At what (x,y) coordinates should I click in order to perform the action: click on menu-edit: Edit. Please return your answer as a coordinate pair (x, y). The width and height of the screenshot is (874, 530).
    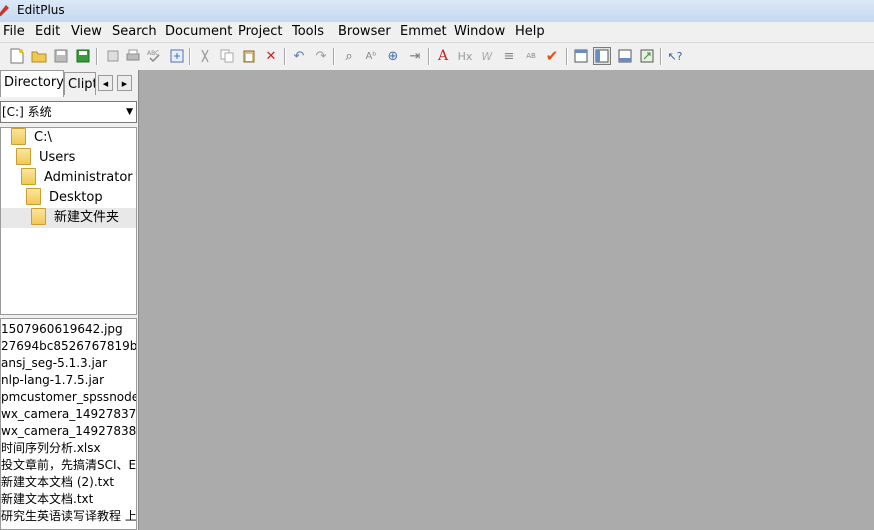
    Looking at the image, I should click on (47, 31).